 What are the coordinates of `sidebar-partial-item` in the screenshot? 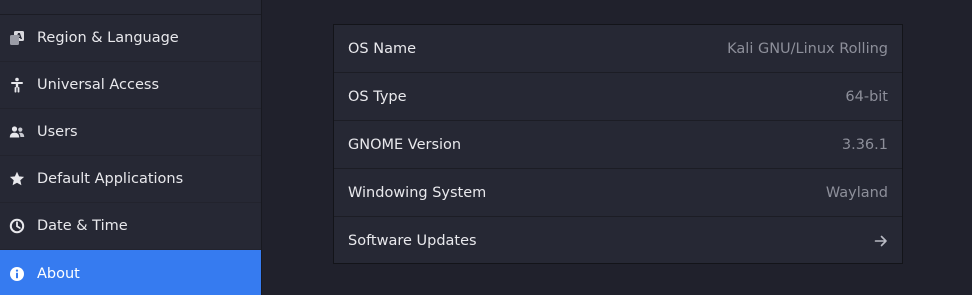 It's located at (130, 7).